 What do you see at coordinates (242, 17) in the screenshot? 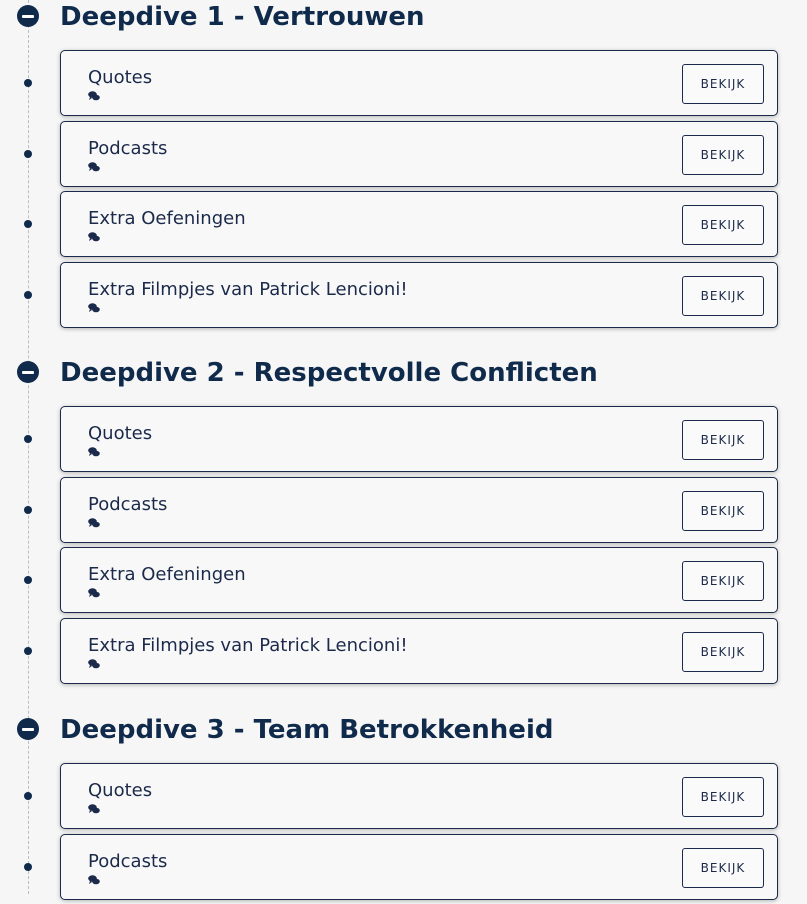
I see `section-title: Deepdive 1 - Vertrouwen` at bounding box center [242, 17].